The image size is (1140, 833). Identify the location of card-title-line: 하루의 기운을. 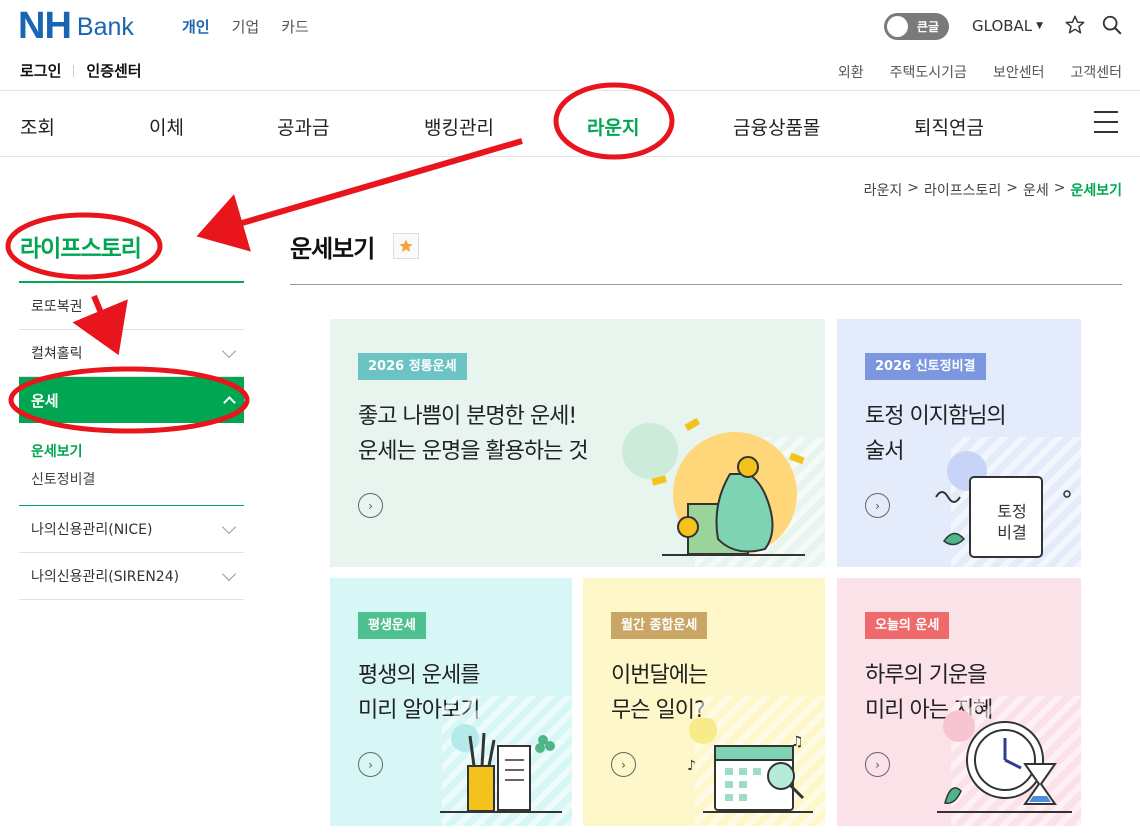
(926, 675).